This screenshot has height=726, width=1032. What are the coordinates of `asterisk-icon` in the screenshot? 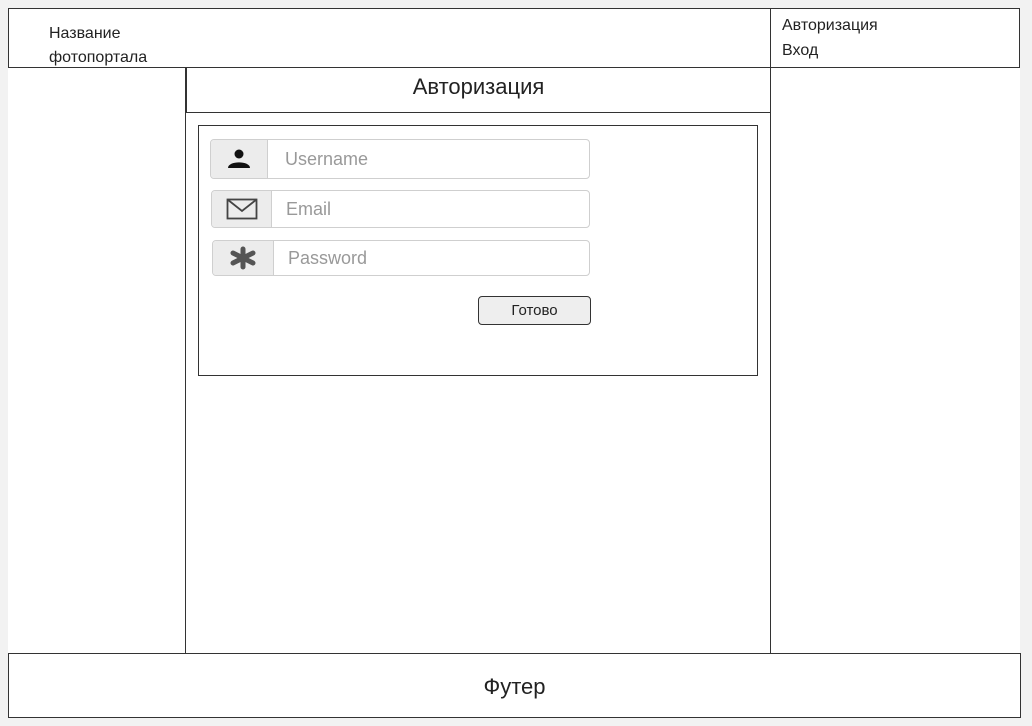 It's located at (243, 258).